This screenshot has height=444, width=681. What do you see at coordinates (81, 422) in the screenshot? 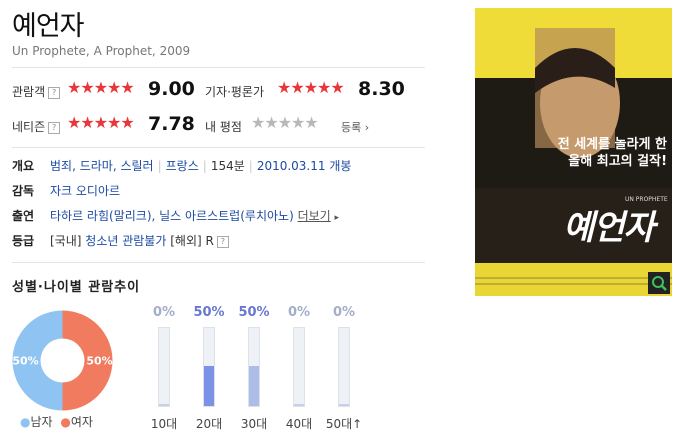
I see `female-legend-label: 여자` at bounding box center [81, 422].